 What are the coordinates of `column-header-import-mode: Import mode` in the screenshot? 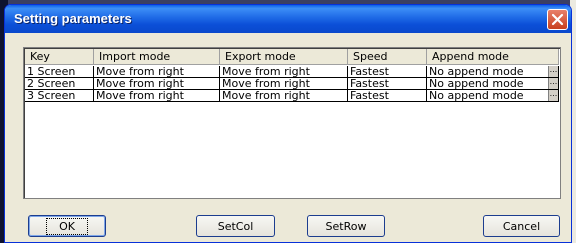 It's located at (157, 57).